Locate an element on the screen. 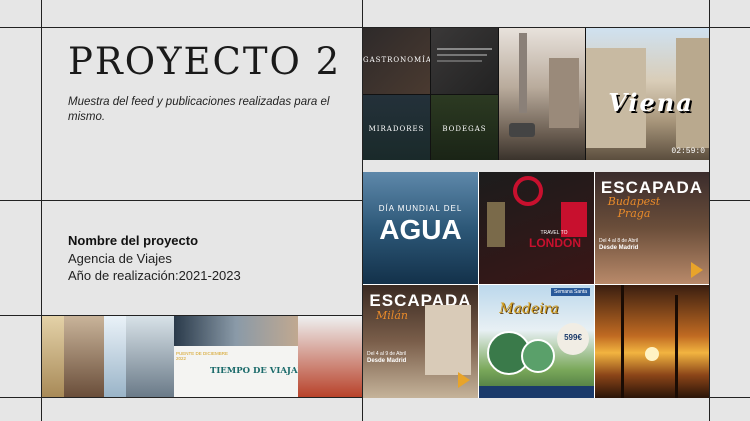 The image size is (750, 421). agua-top-text: DÍA MUNDIAL DEL is located at coordinates (420, 208).